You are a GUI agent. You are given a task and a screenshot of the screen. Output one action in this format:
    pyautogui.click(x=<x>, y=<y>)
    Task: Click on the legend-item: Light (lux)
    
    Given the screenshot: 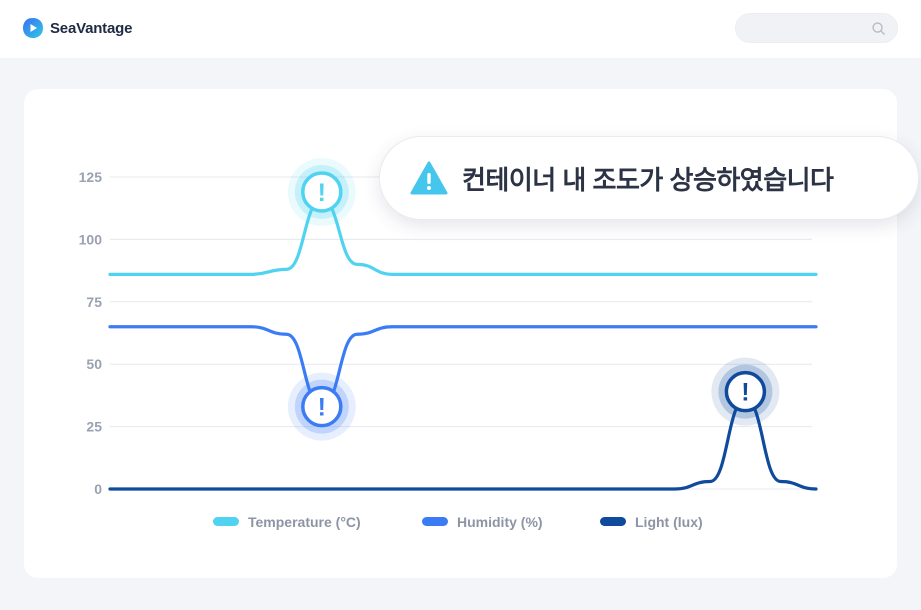 What is the action you would take?
    pyautogui.click(x=651, y=522)
    